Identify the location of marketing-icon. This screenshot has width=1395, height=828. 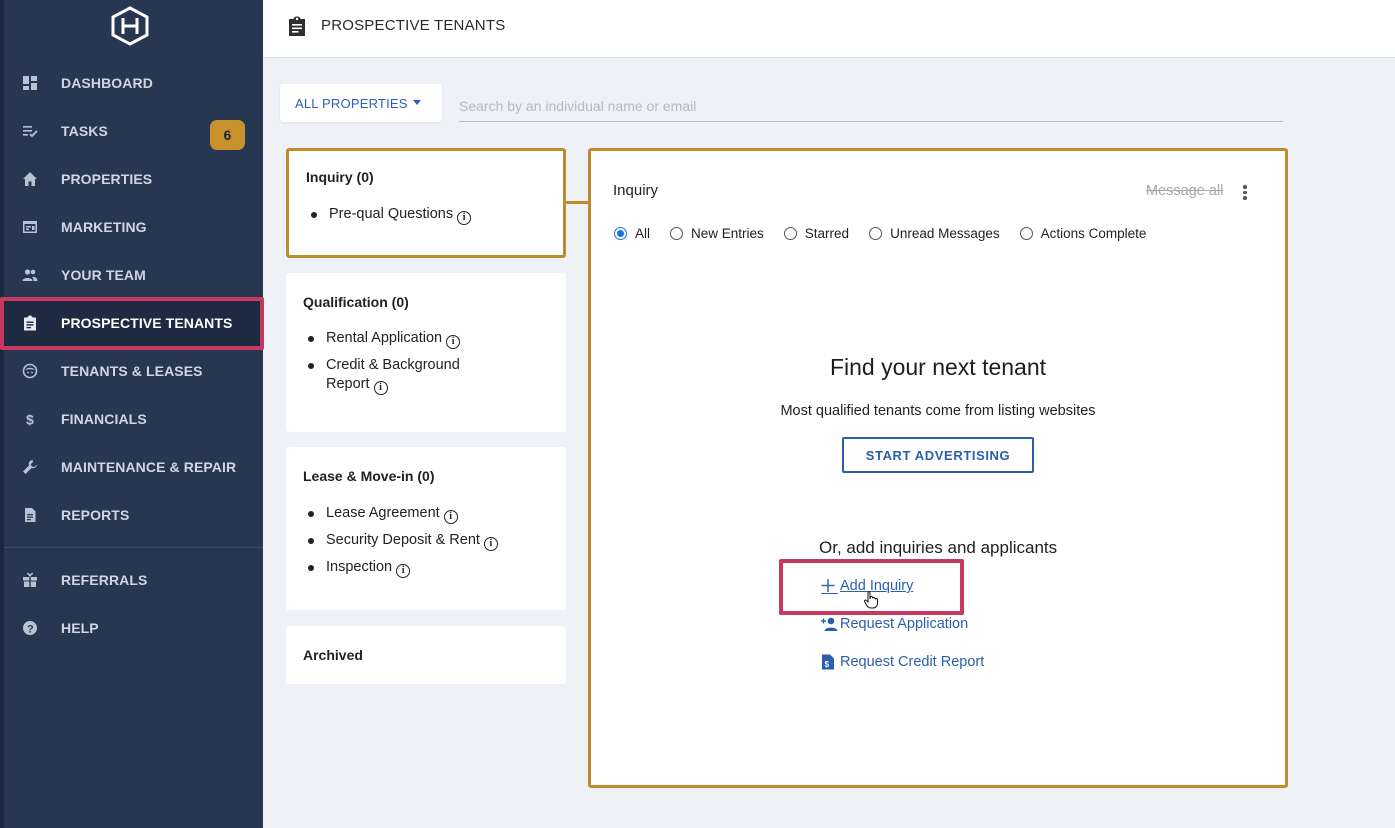
(30, 227).